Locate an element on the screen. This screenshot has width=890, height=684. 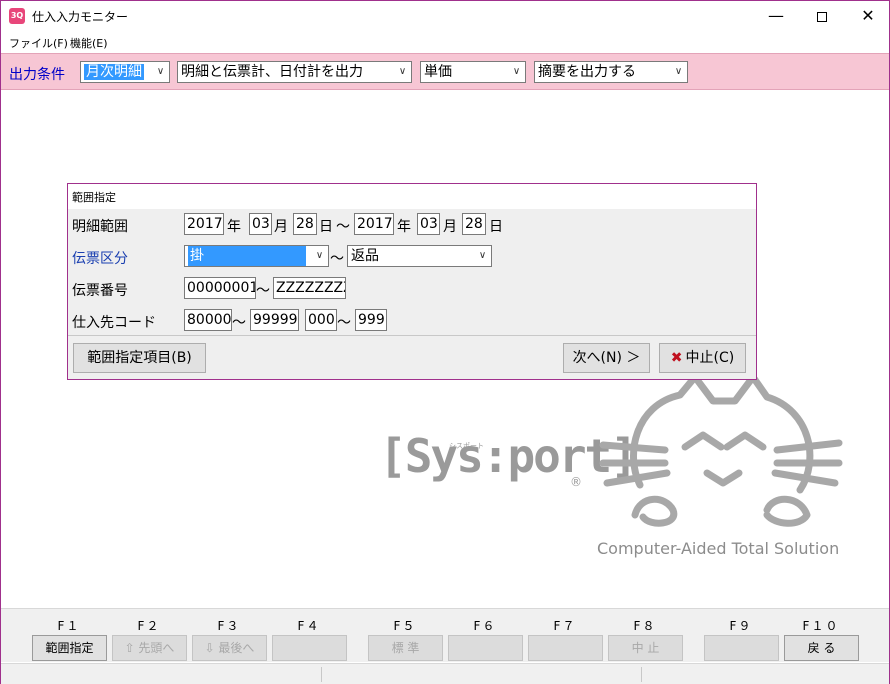
fkey-label-f2: F２ is located at coordinates (149, 626).